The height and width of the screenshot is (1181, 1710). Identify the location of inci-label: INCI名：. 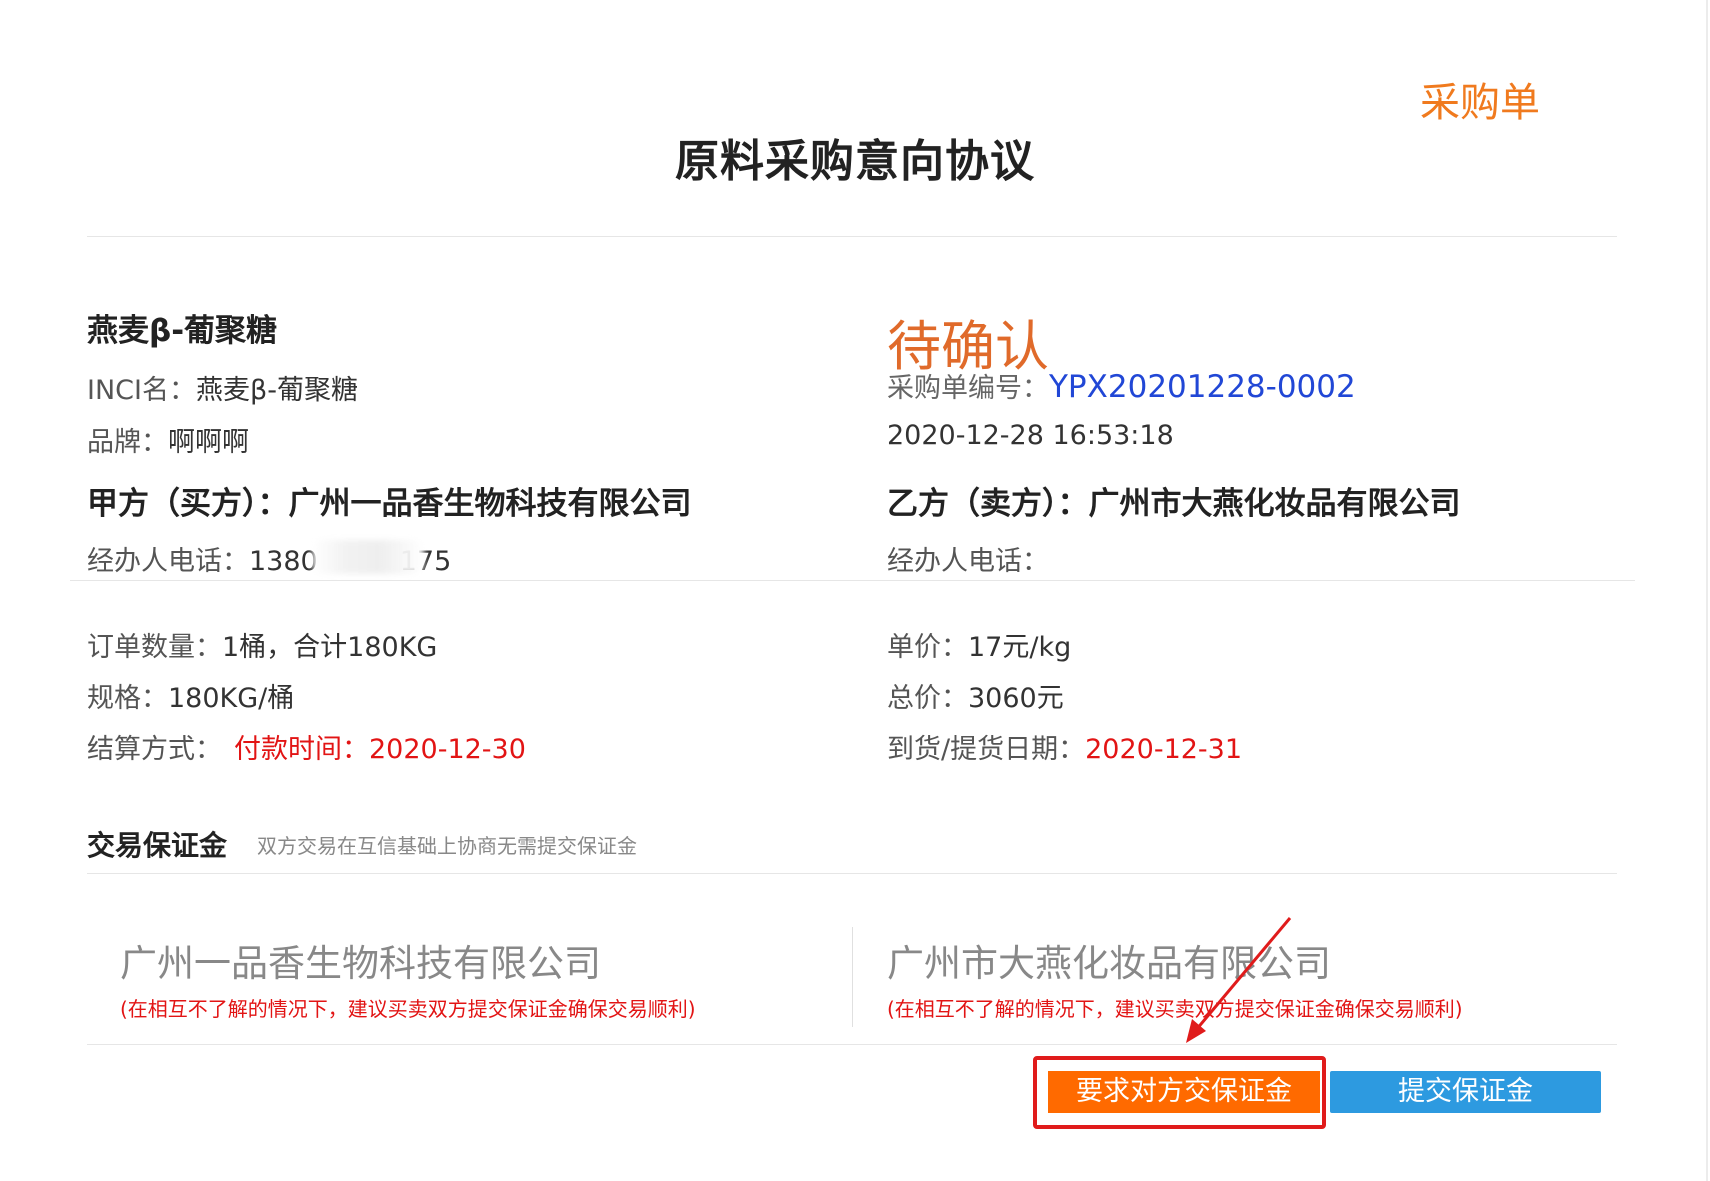
(141, 390).